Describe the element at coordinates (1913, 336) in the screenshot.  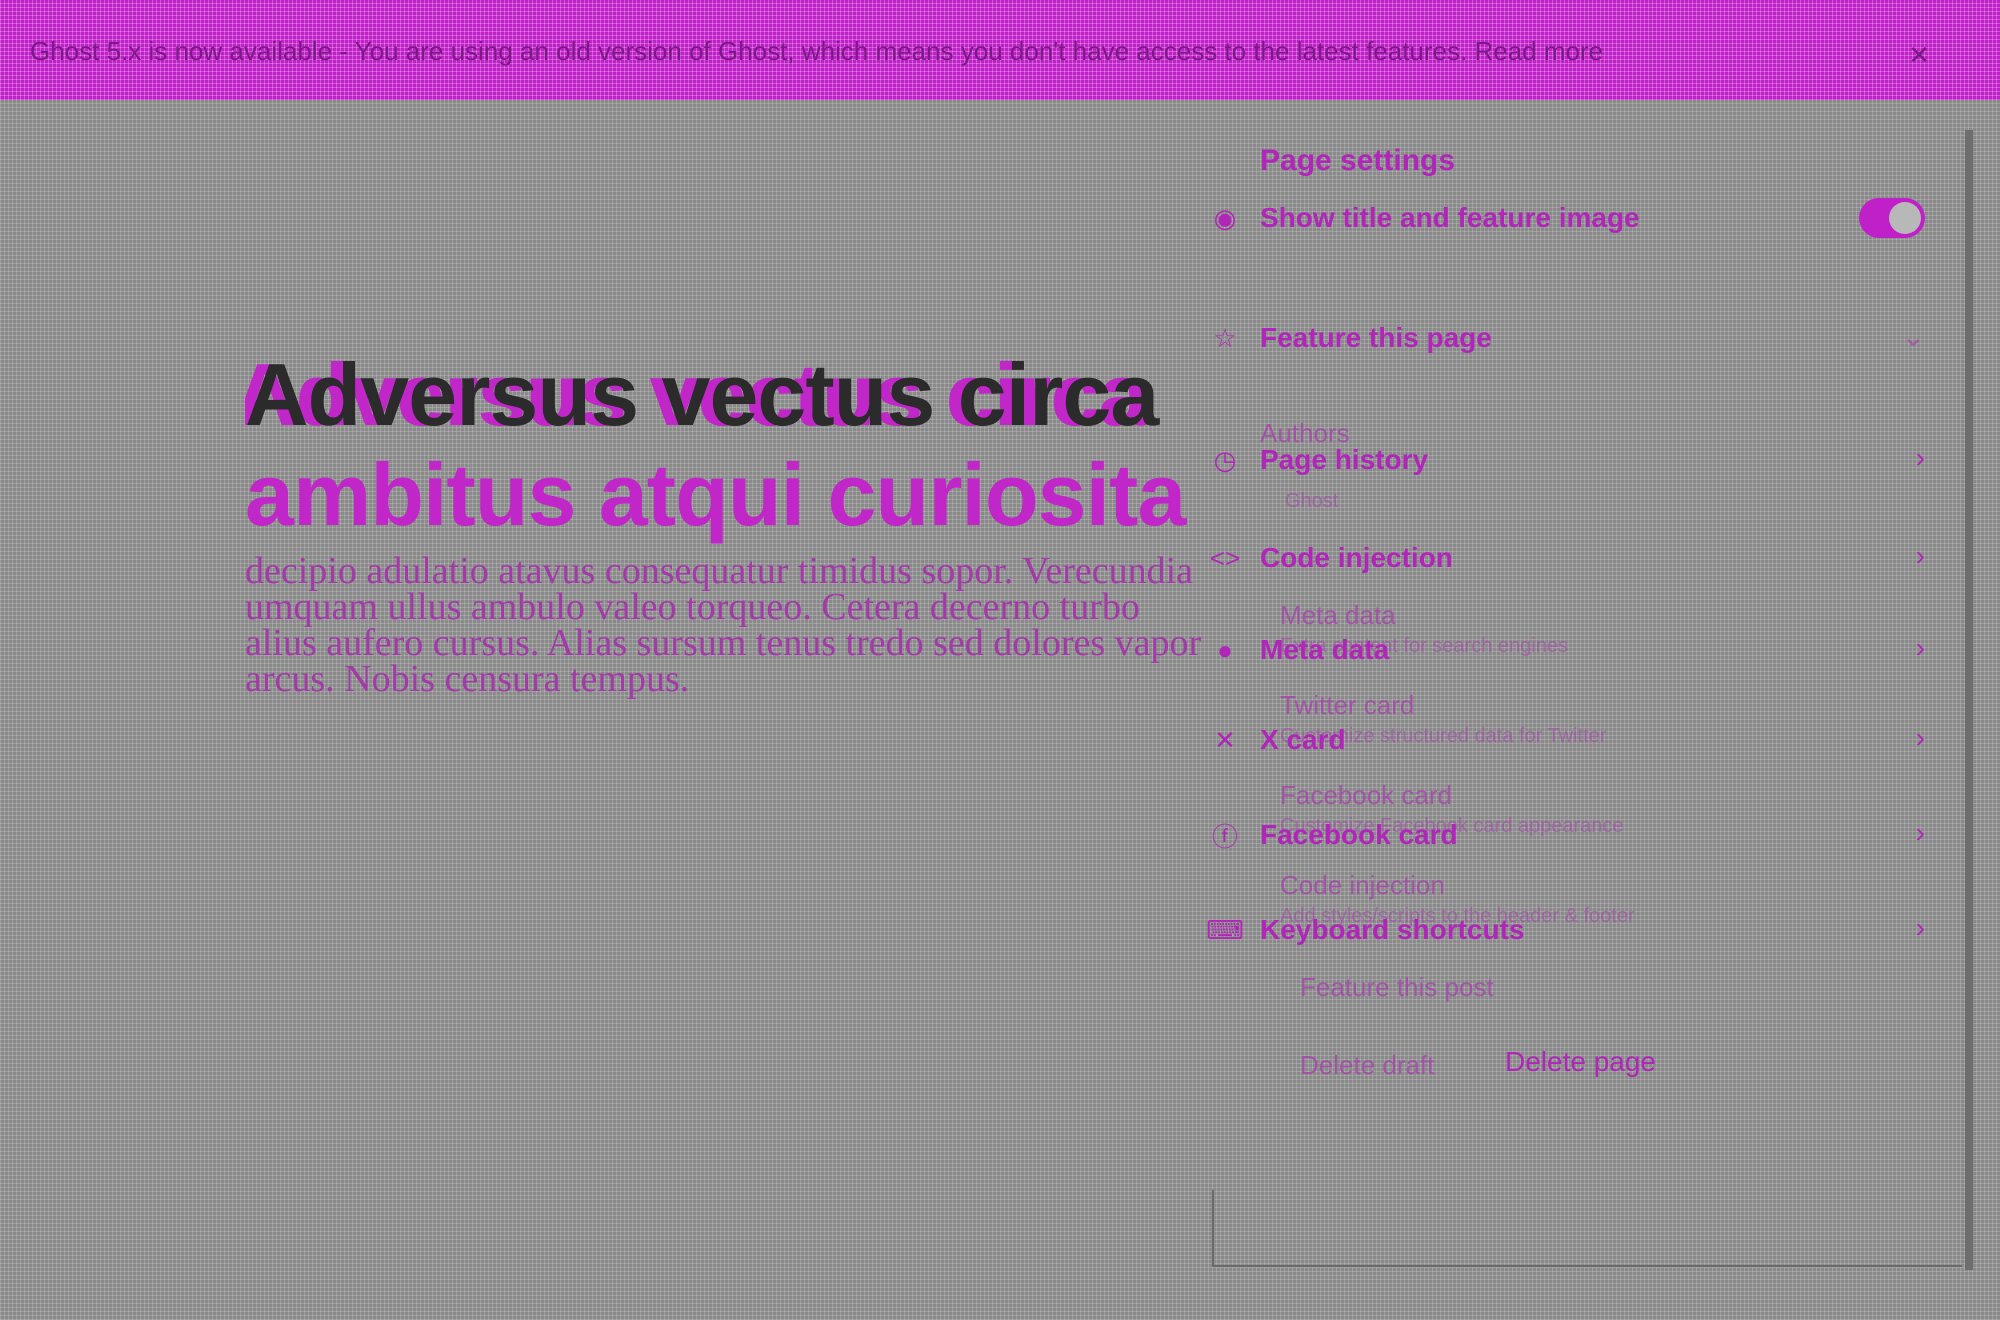
I see `feature-dropdown-icon: ⌄` at that location.